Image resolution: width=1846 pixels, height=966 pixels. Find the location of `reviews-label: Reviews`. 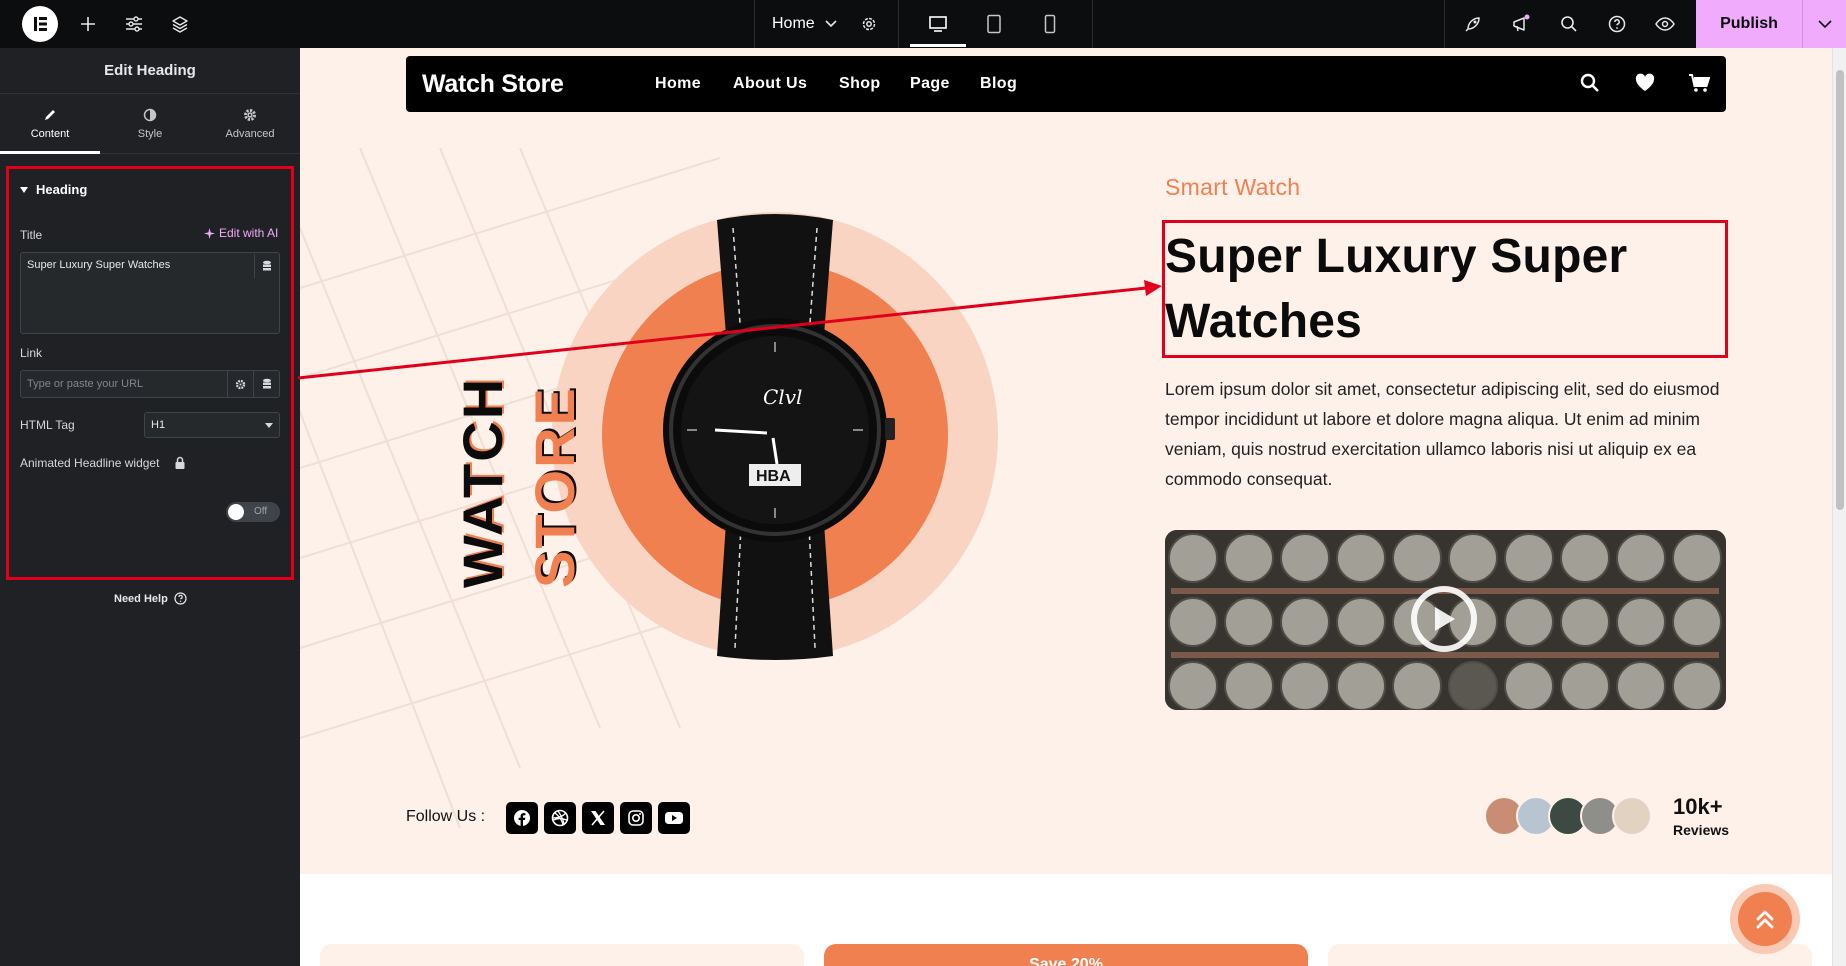

reviews-label: Reviews is located at coordinates (1701, 830).